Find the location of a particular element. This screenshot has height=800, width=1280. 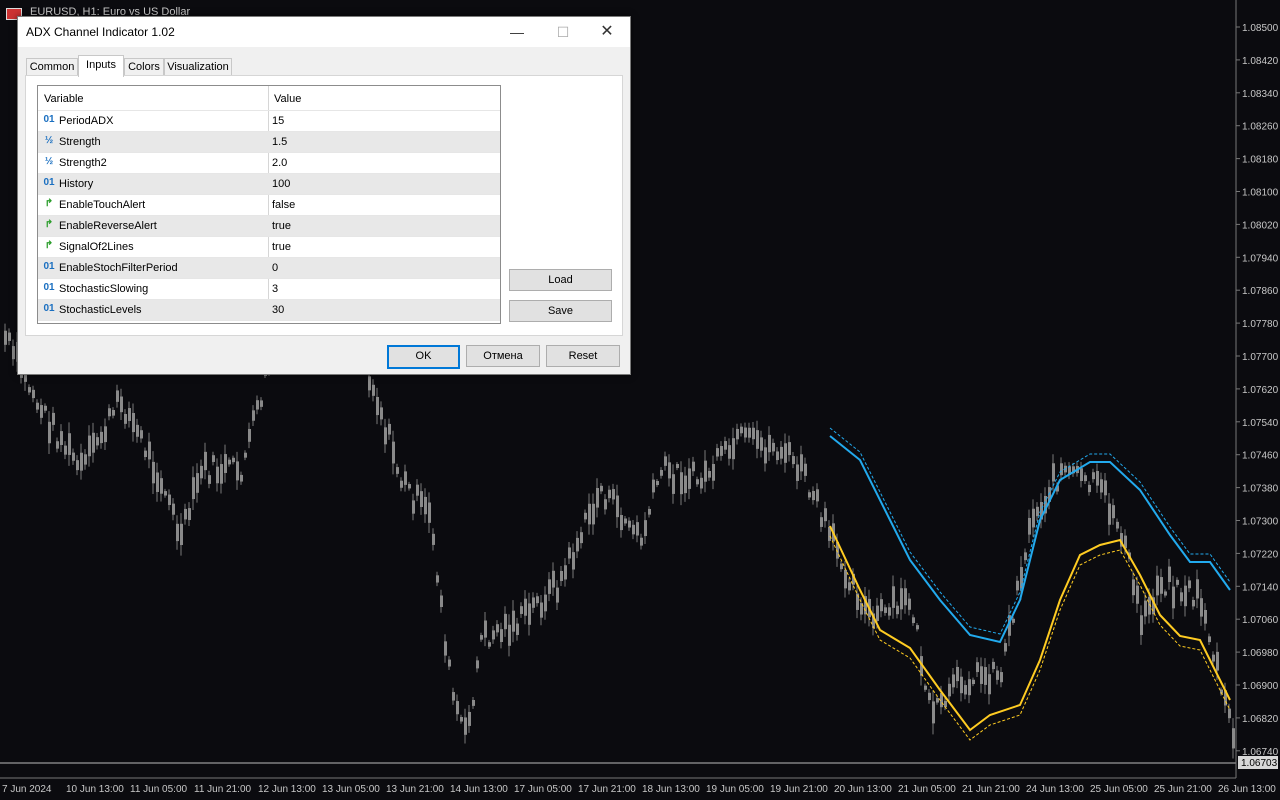

tab-visualization: Visualization is located at coordinates (198, 67).